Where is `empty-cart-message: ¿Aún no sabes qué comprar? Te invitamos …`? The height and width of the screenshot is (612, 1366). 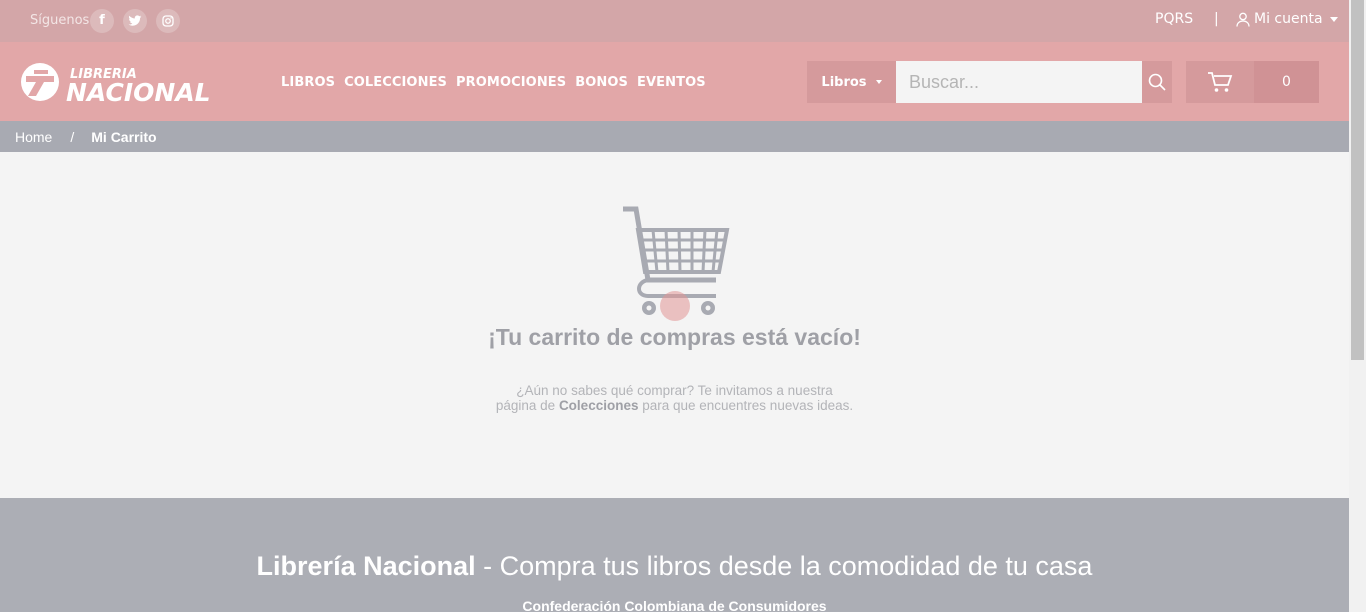 empty-cart-message: ¿Aún no sabes qué comprar? Te invitamos … is located at coordinates (674, 398).